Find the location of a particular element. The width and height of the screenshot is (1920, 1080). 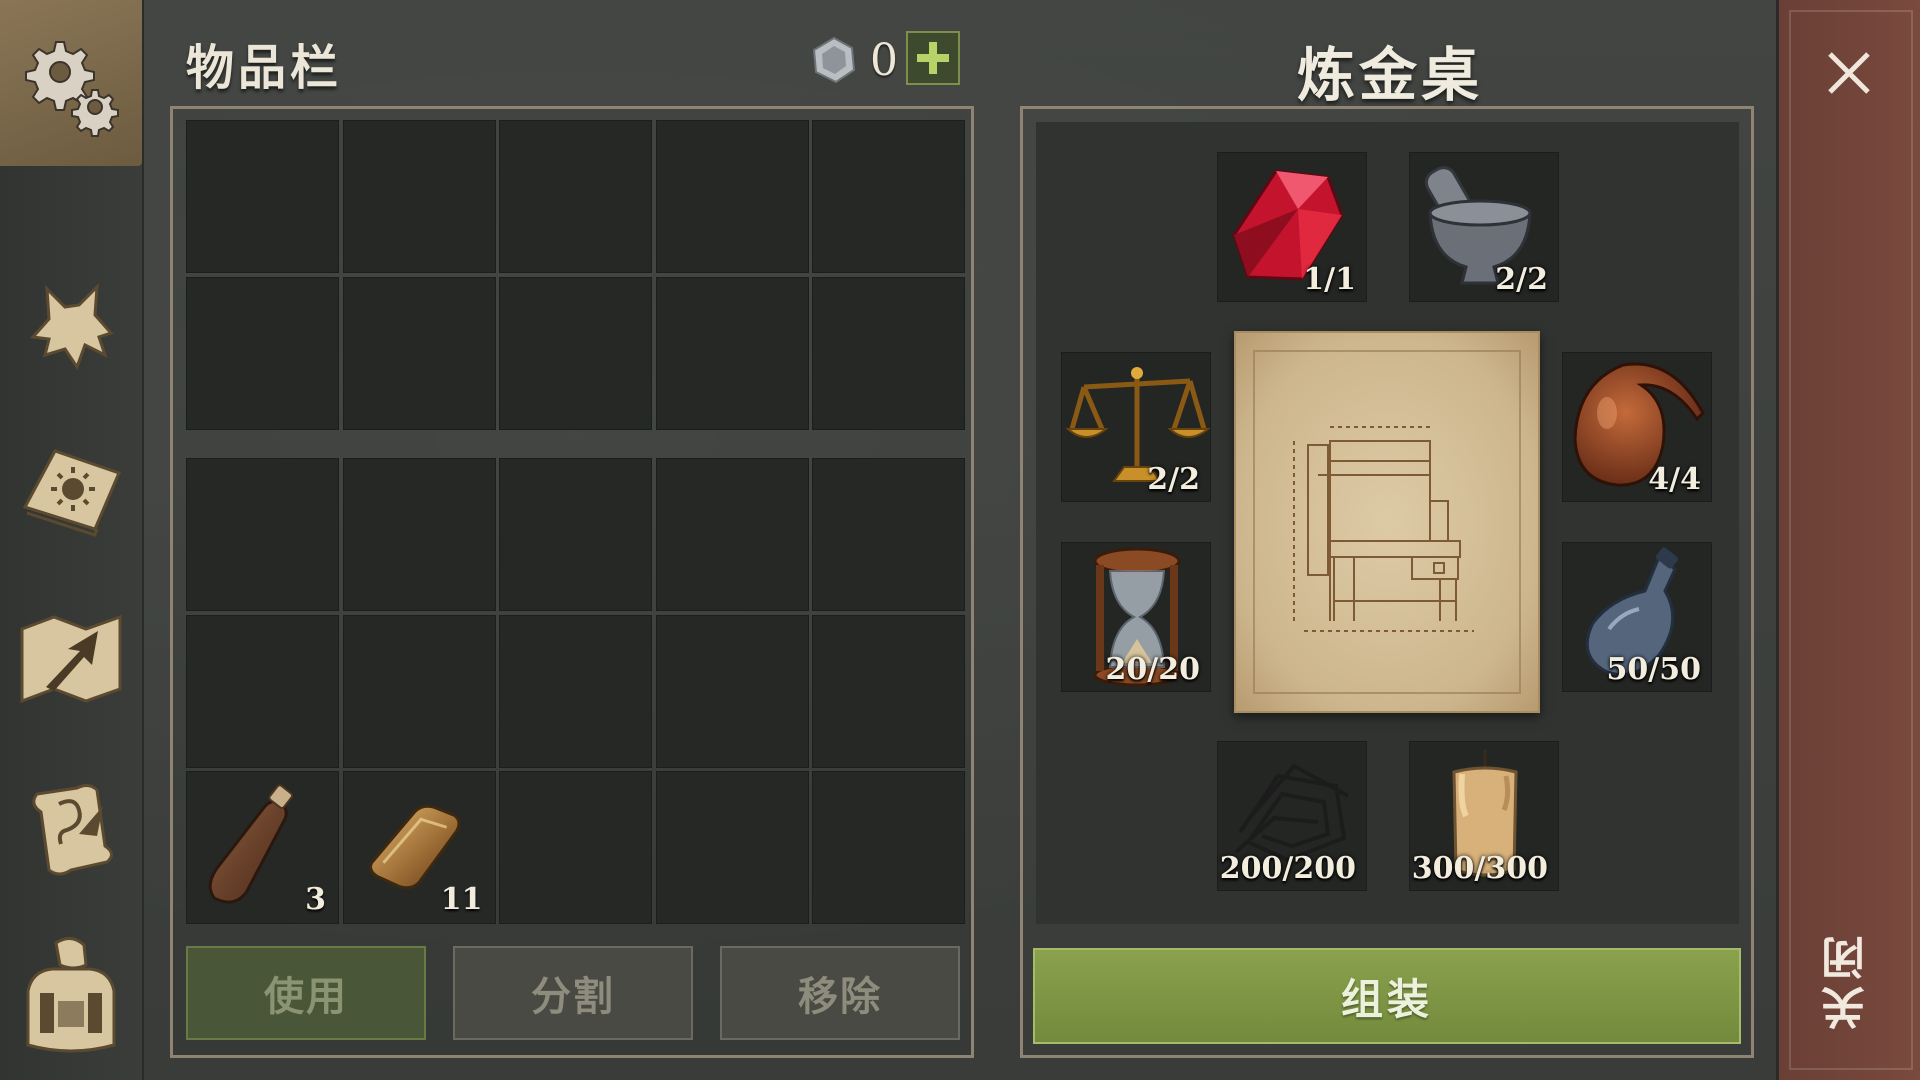

alchemy-table-blueprint is located at coordinates (1387, 522).